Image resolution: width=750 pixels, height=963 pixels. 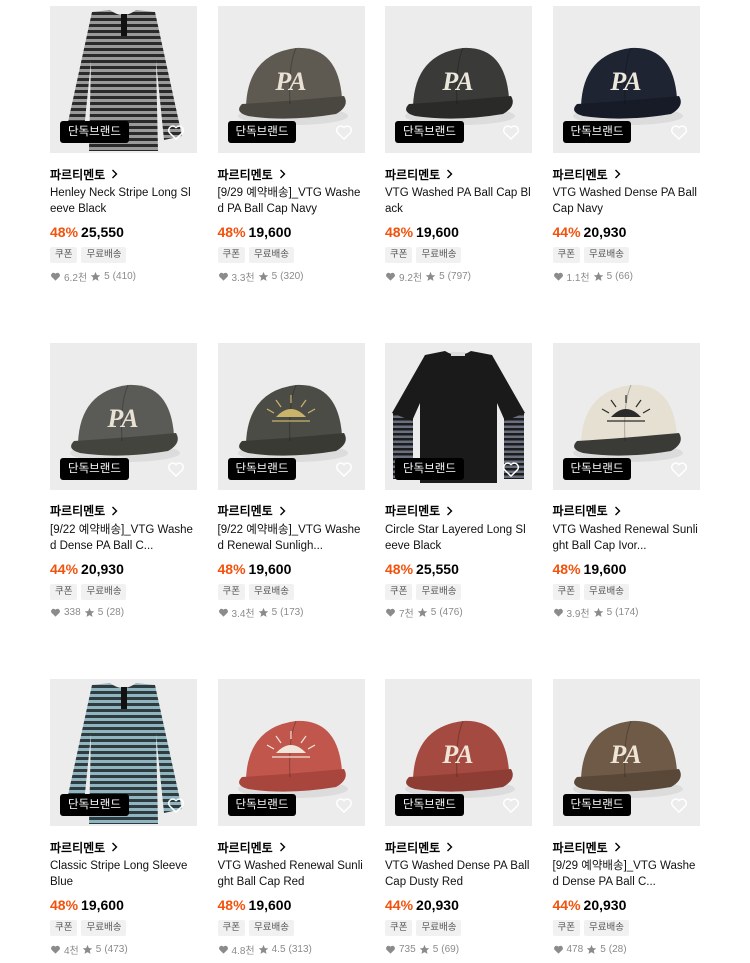 I want to click on like-count: 6.2천, so click(x=76, y=278).